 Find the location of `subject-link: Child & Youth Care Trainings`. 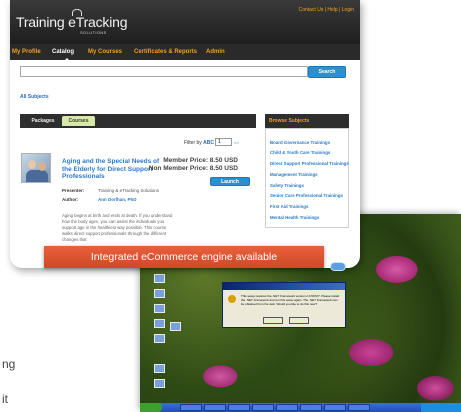

subject-link: Child & Youth Care Trainings is located at coordinates (300, 152).